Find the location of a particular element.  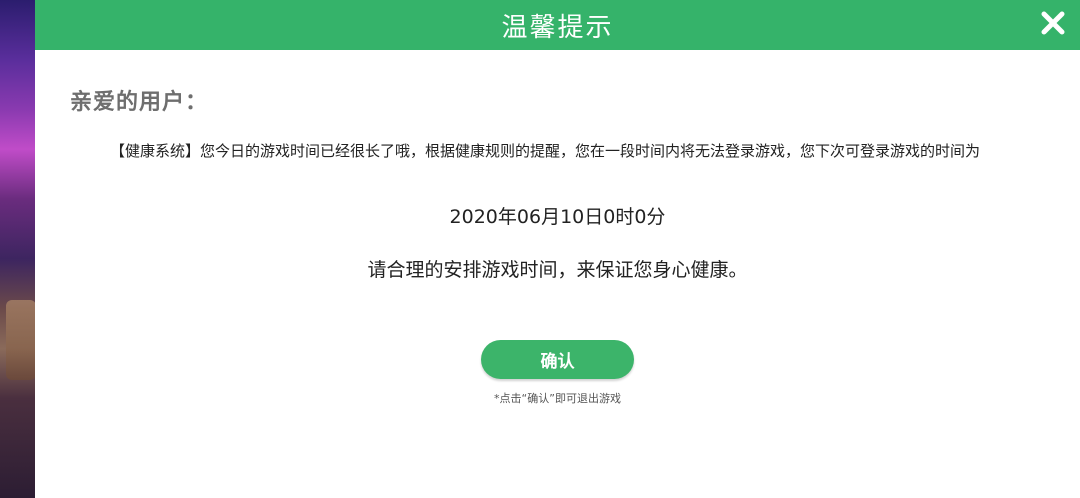

next-login-time: 2020年06月10日0时0分 is located at coordinates (557, 217).